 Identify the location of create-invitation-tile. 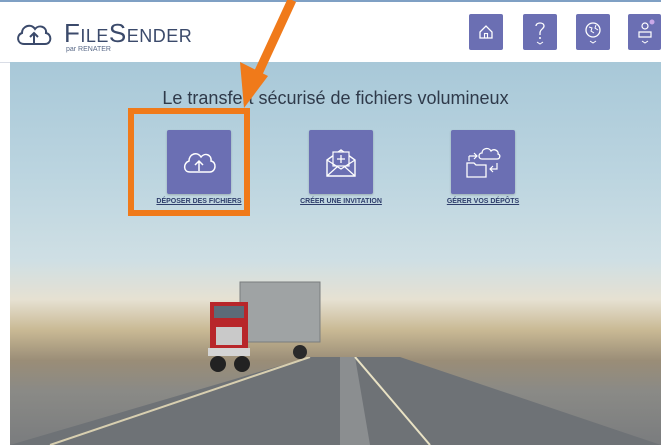
(341, 162).